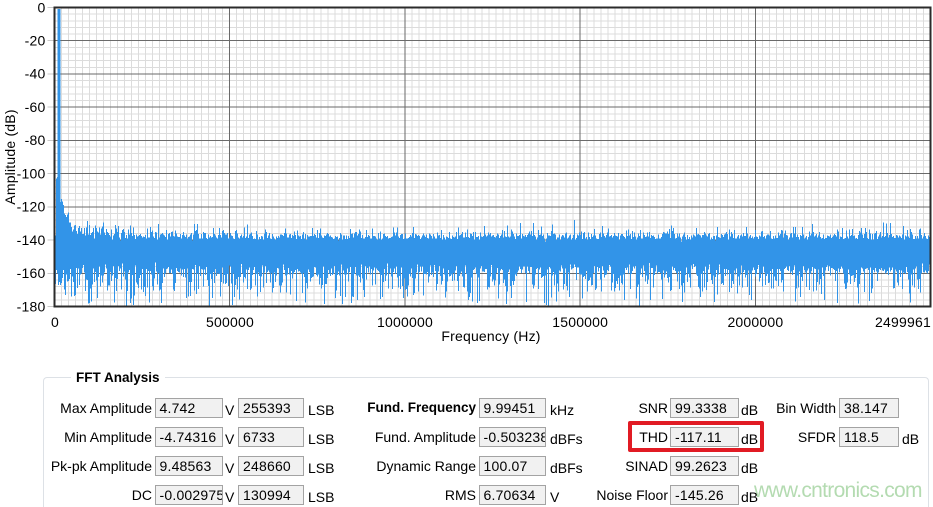 The image size is (933, 507). What do you see at coordinates (405, 322) in the screenshot?
I see `svg-text: 1000000` at bounding box center [405, 322].